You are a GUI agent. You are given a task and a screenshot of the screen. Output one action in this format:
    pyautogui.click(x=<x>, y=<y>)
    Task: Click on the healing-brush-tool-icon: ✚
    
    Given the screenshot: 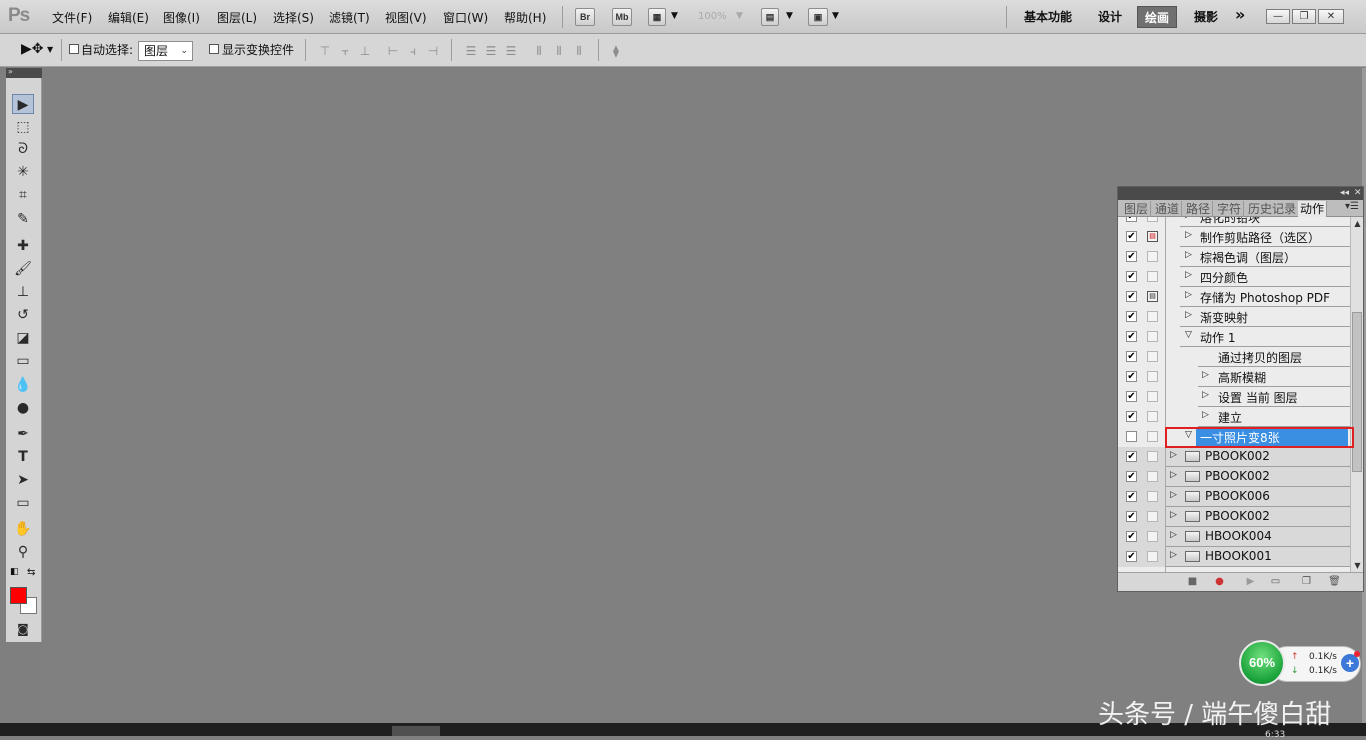 What is the action you would take?
    pyautogui.click(x=23, y=246)
    